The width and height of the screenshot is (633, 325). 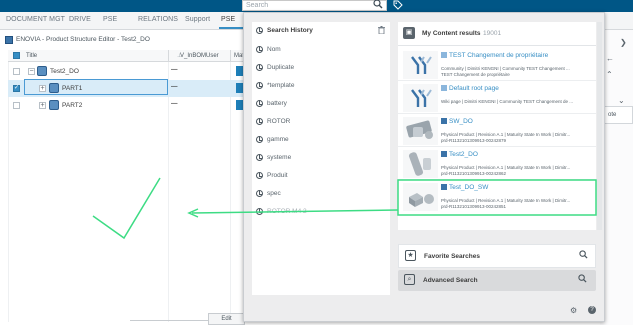 What do you see at coordinates (321, 85) in the screenshot?
I see `history-item: *template` at bounding box center [321, 85].